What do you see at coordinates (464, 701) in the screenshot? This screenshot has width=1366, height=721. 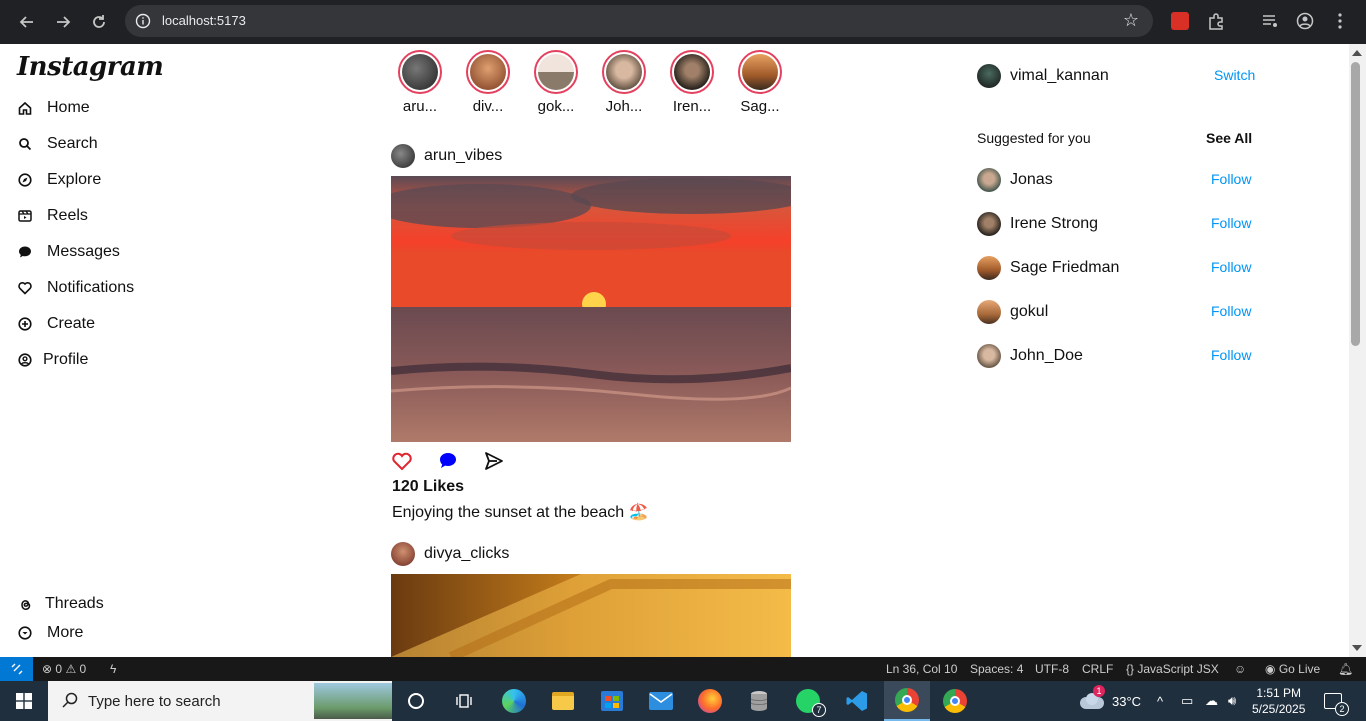 I see `task-view-icon` at bounding box center [464, 701].